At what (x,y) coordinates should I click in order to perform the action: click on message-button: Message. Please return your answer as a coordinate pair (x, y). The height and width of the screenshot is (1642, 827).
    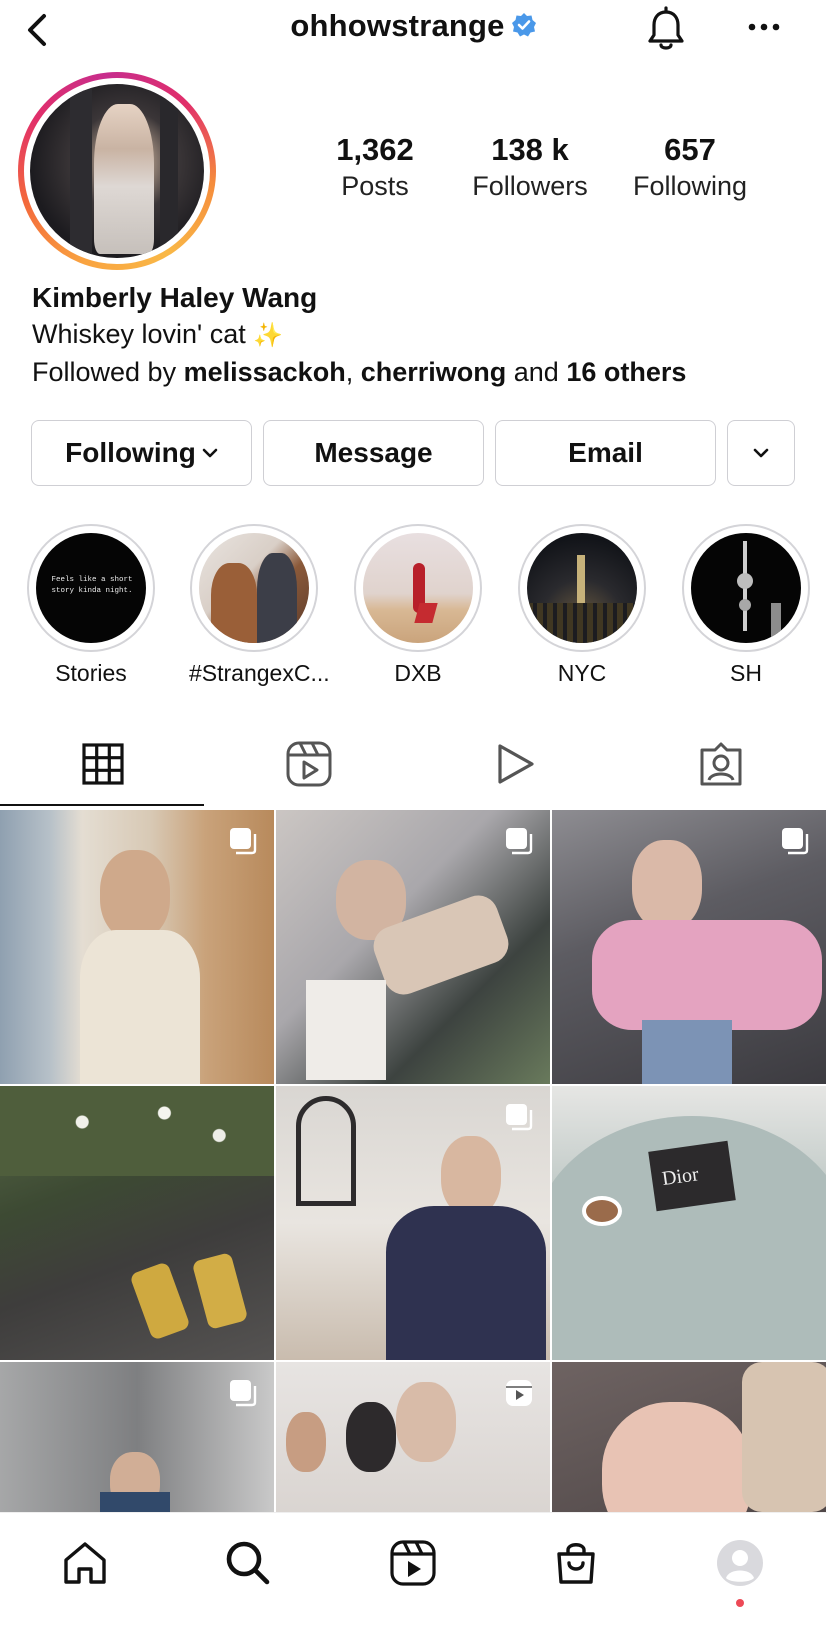
    Looking at the image, I should click on (373, 453).